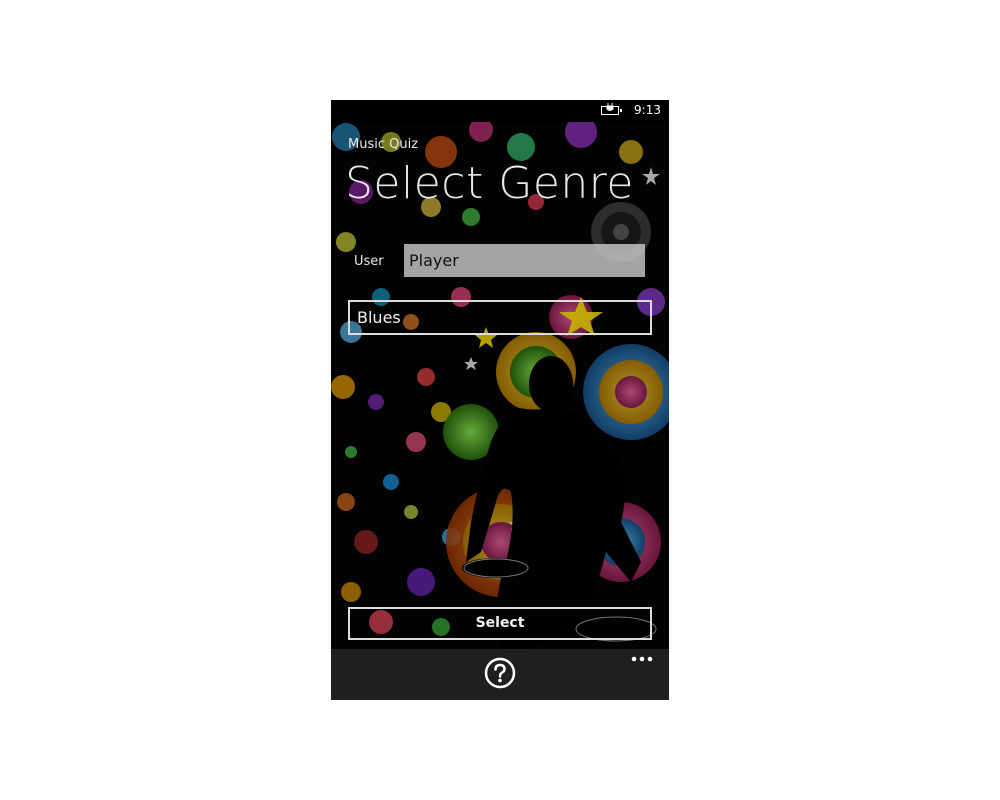 This screenshot has height=800, width=1000. What do you see at coordinates (369, 261) in the screenshot?
I see `user-label: User` at bounding box center [369, 261].